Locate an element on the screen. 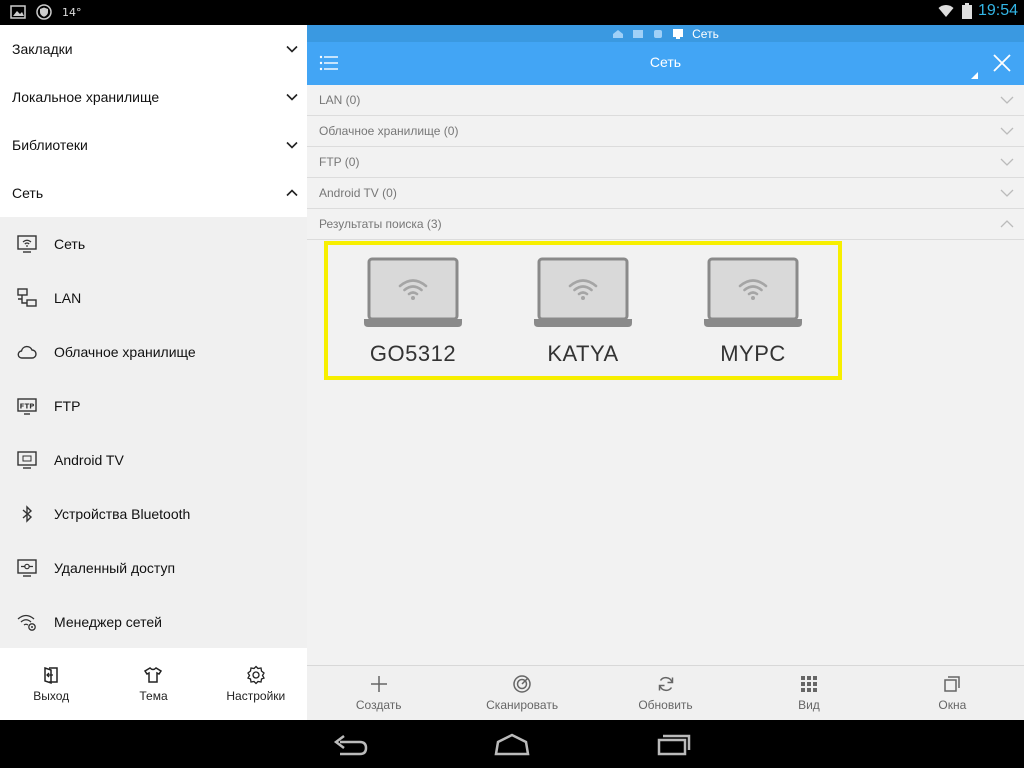 This screenshot has height=768, width=1024. dropdown-indicator-icon is located at coordinates (974, 75).